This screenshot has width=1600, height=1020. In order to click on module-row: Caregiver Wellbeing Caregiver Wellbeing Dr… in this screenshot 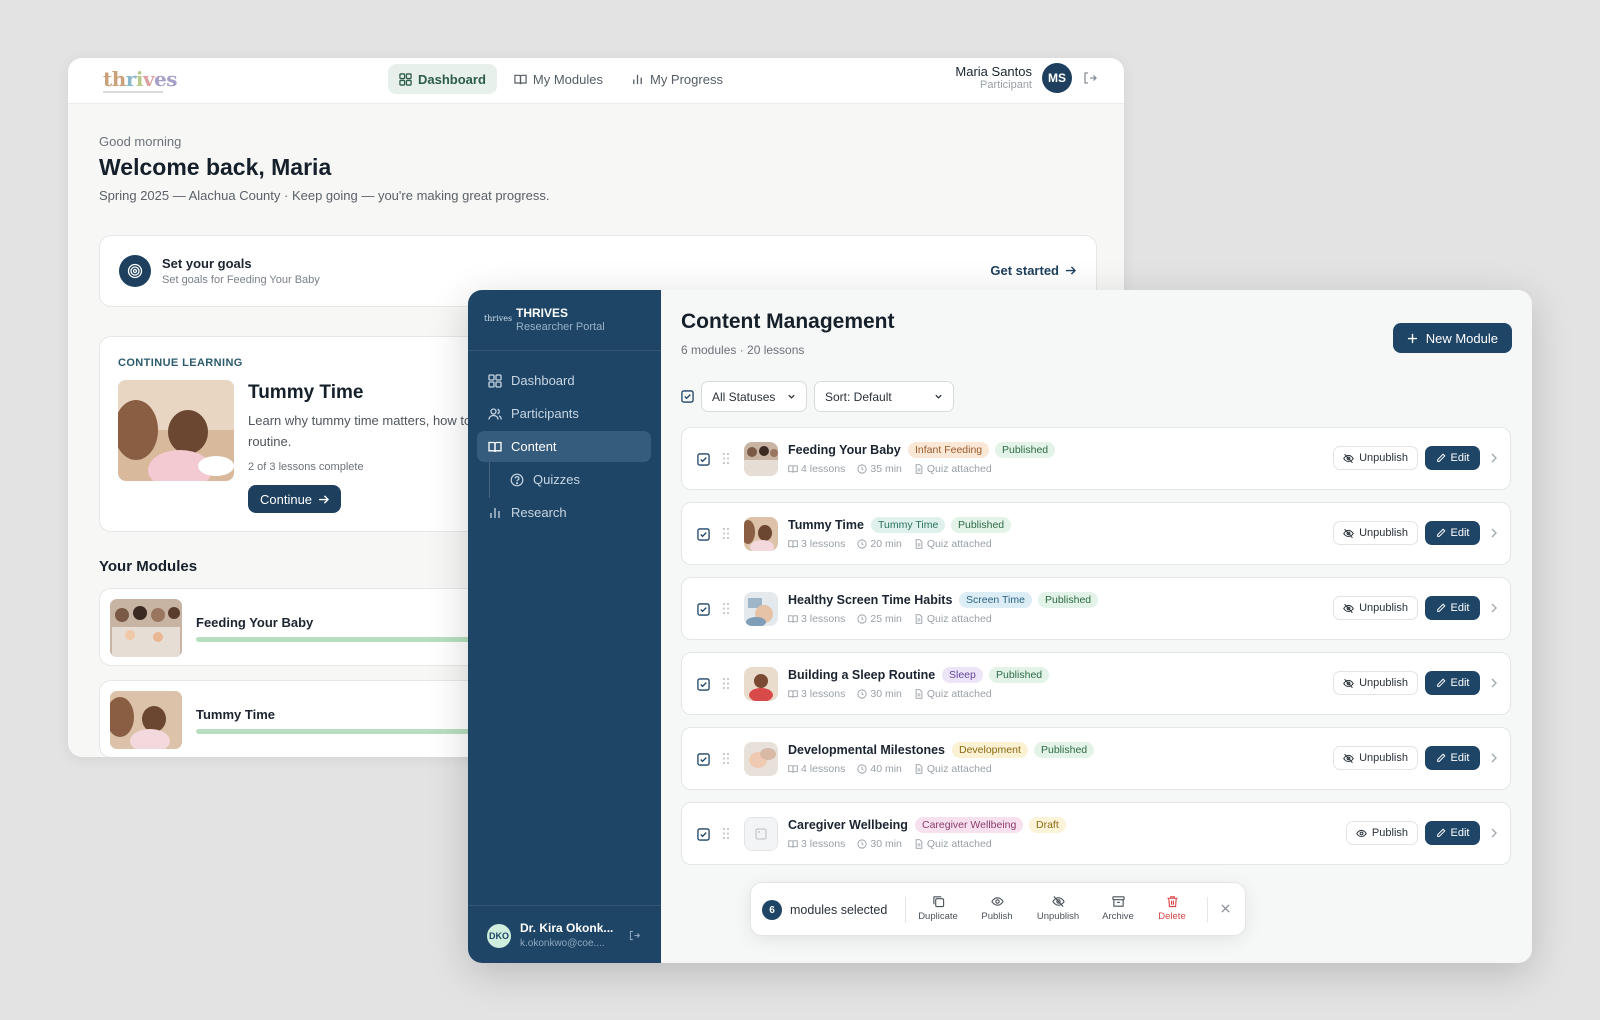, I will do `click(1096, 833)`.